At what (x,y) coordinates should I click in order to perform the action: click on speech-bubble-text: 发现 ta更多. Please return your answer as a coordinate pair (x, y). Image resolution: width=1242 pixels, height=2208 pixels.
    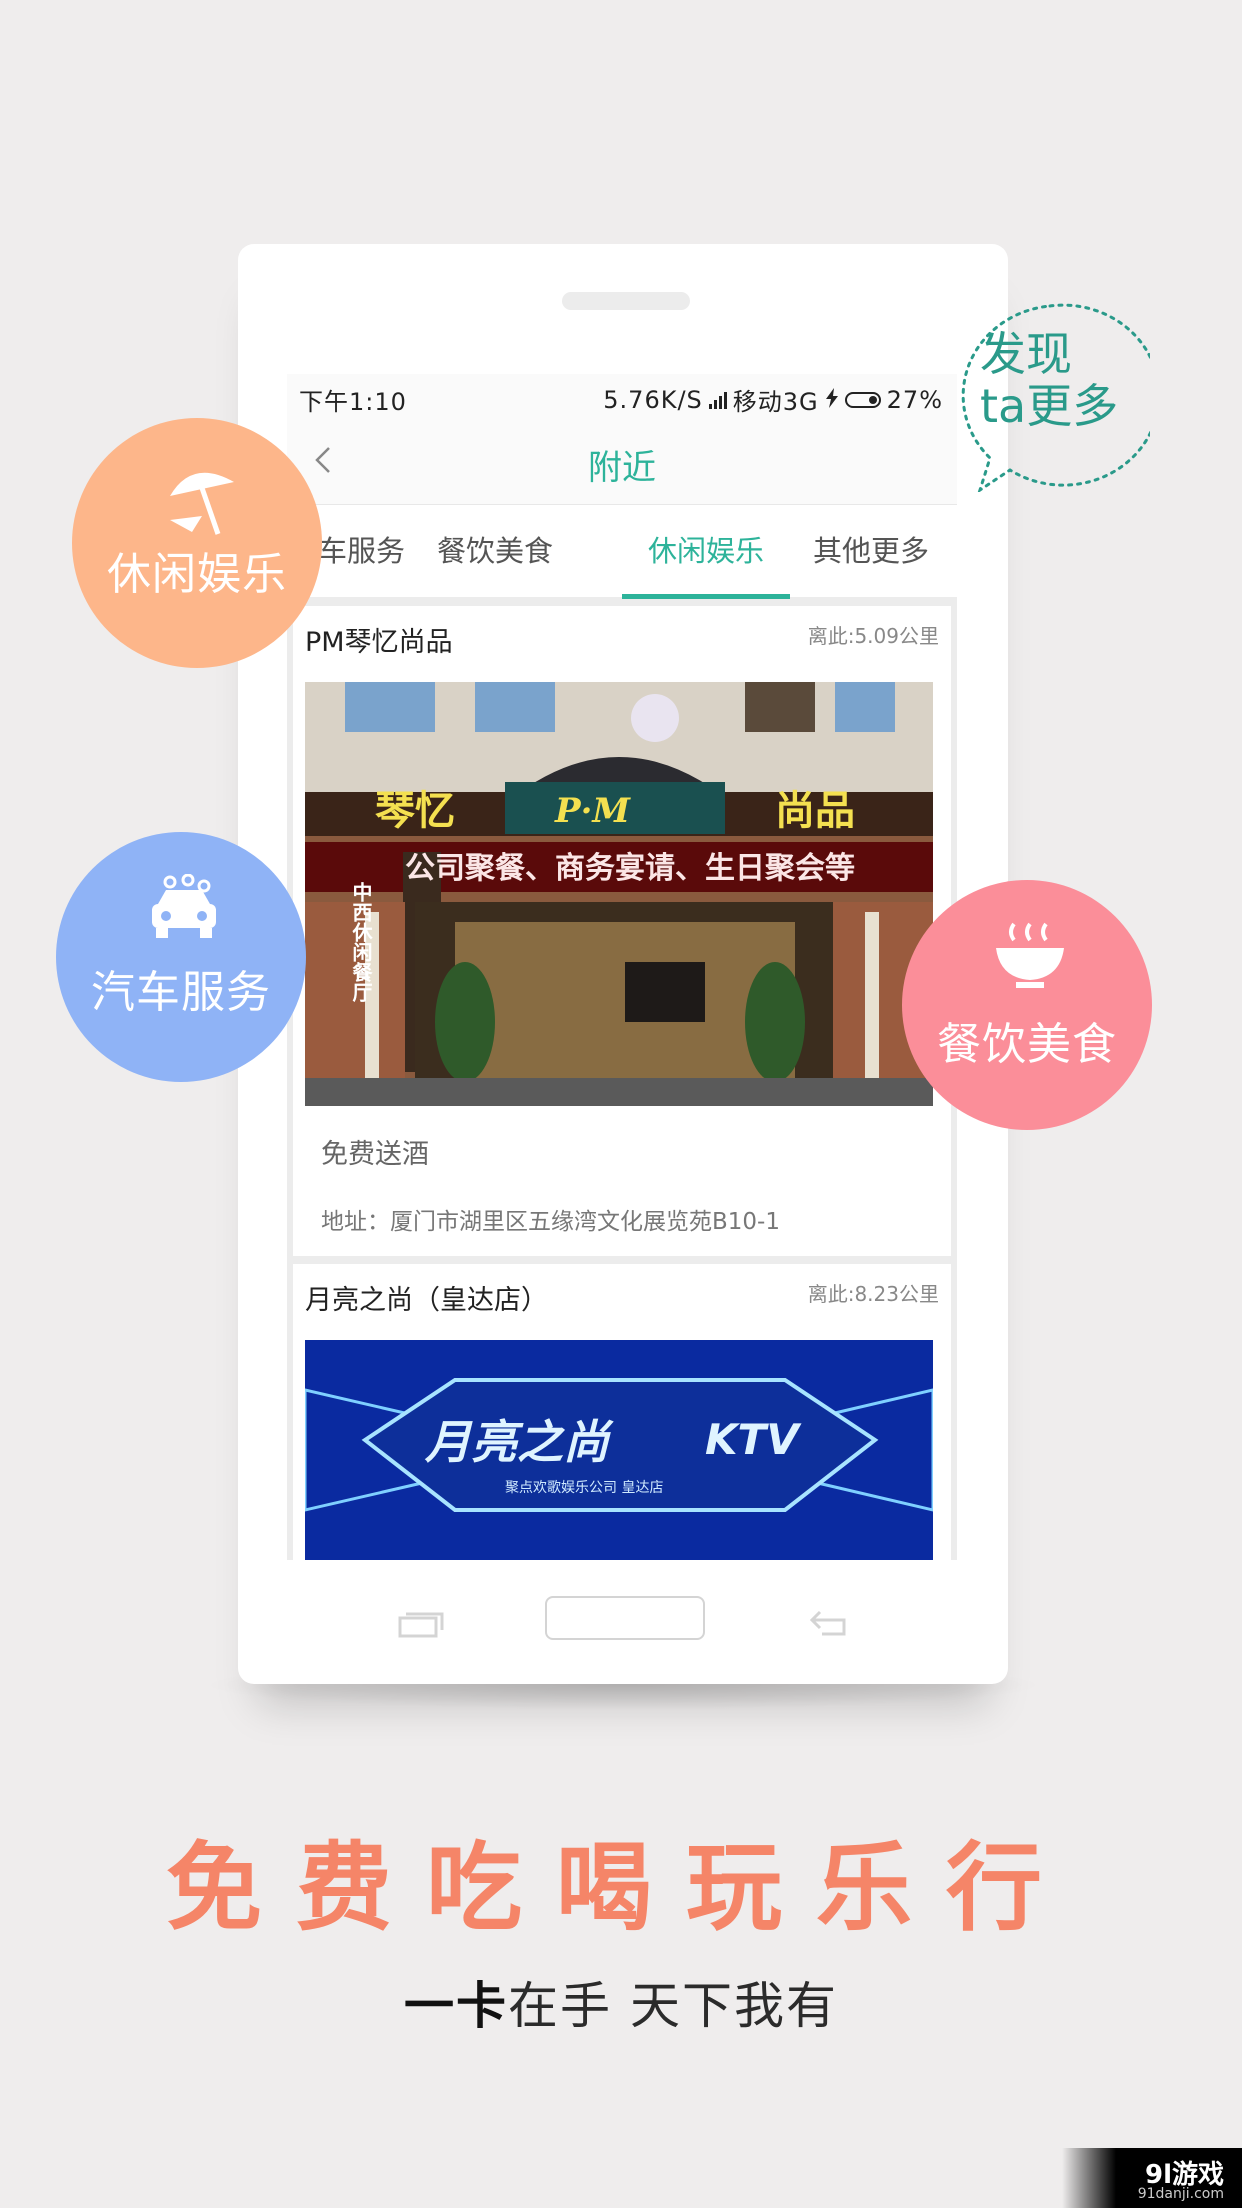
    Looking at the image, I should click on (1049, 380).